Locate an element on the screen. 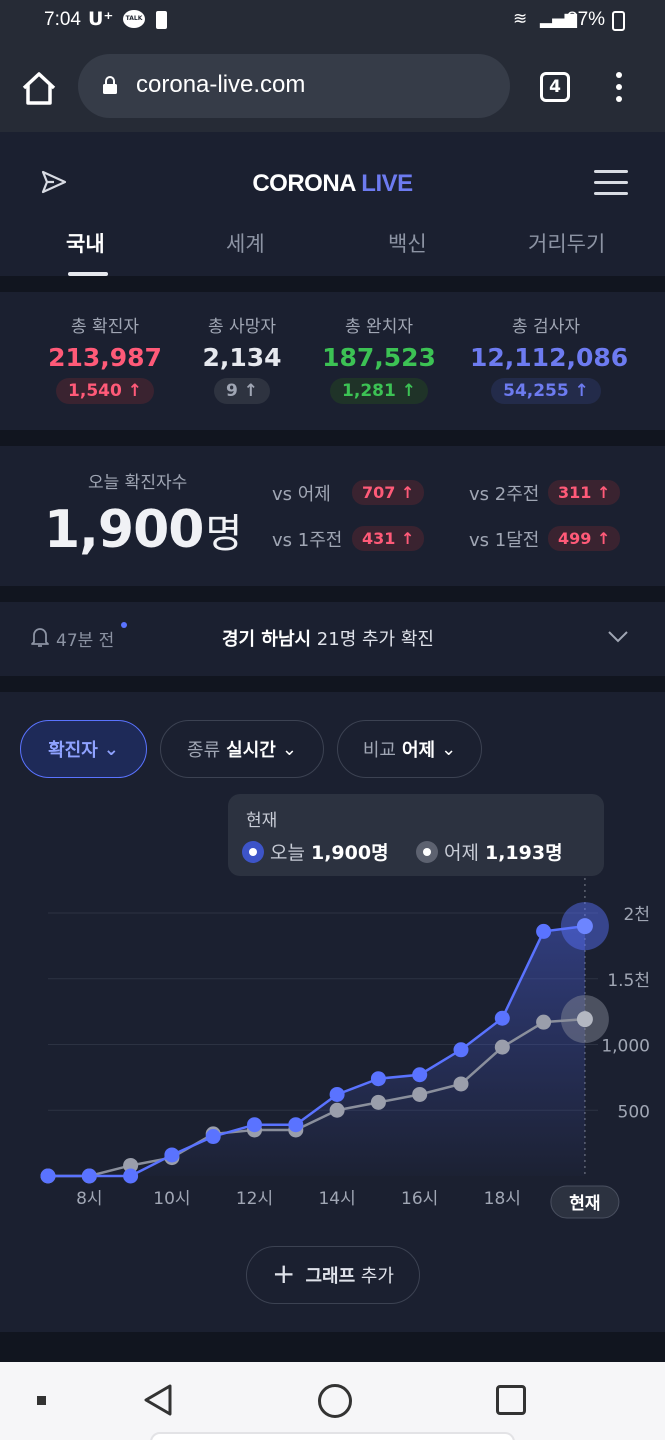 The width and height of the screenshot is (665, 1440). tooltip-today-label: 오늘 is located at coordinates (287, 853).